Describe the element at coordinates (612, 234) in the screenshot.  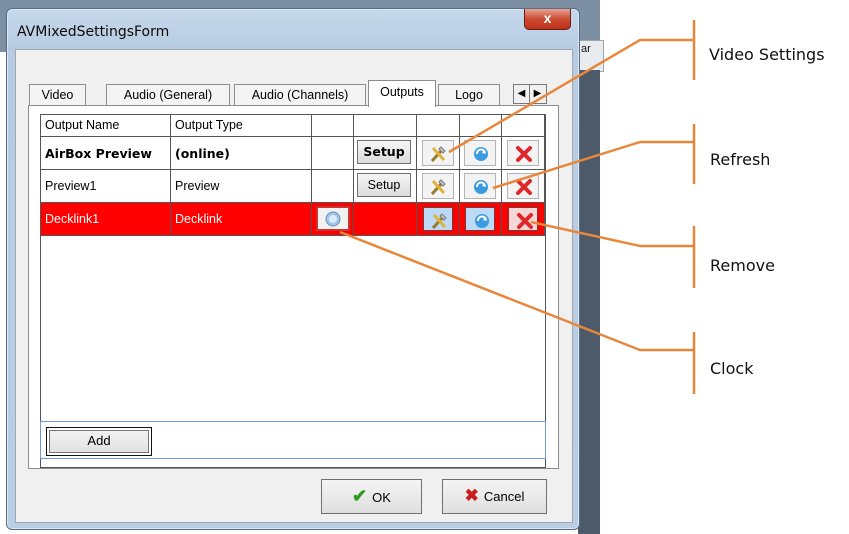
I see `callout-line-remove` at that location.